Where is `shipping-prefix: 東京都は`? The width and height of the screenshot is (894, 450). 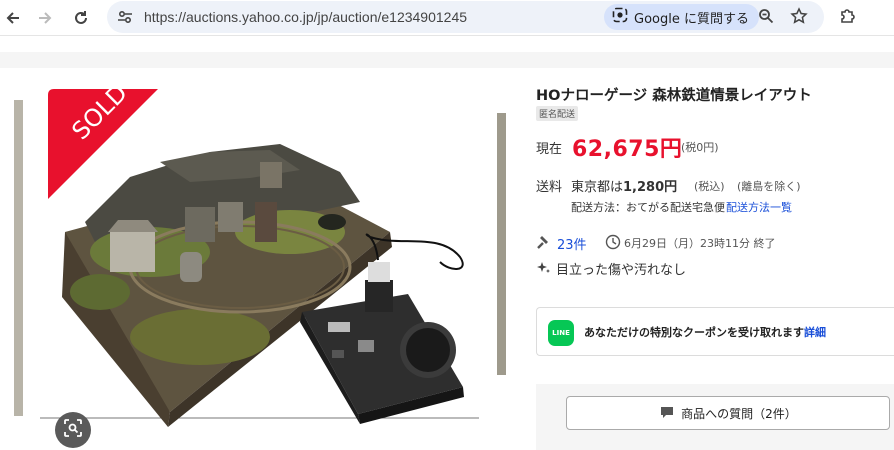
shipping-prefix: 東京都は is located at coordinates (597, 187).